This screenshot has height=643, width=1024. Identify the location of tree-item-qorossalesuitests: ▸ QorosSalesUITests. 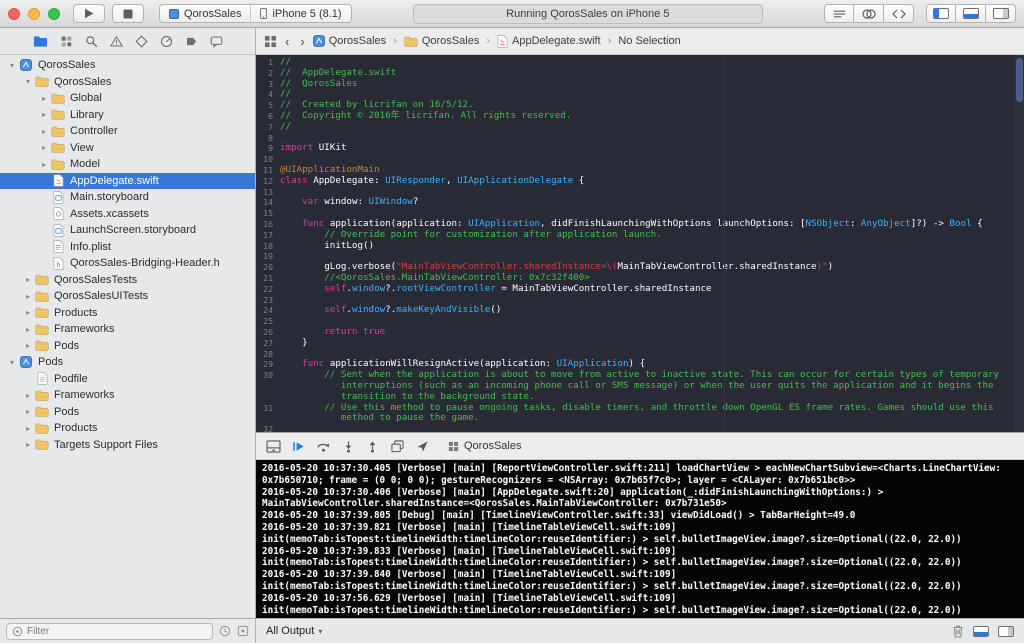
(127, 296).